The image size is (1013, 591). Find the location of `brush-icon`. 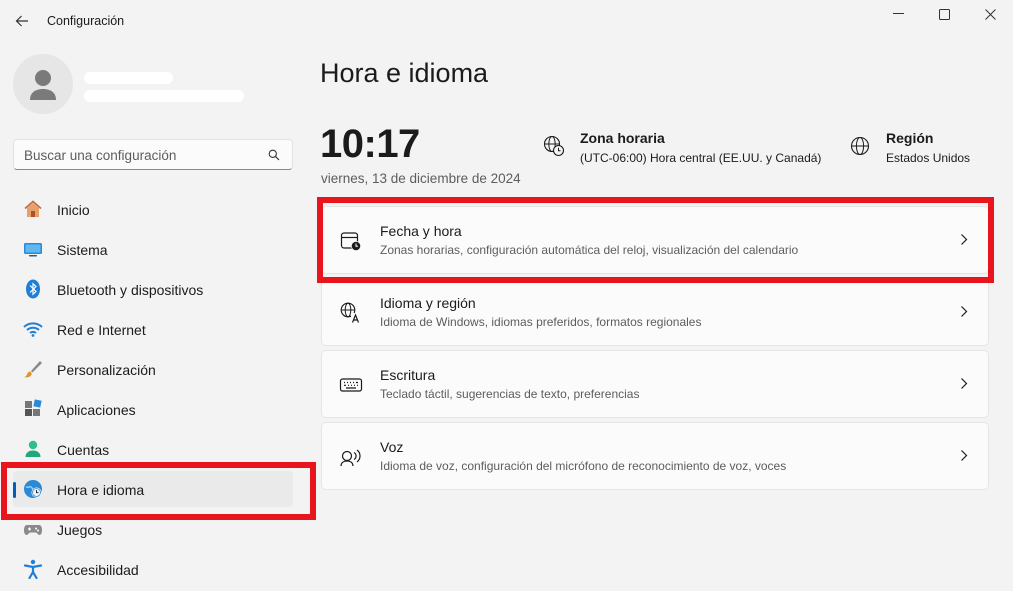

brush-icon is located at coordinates (33, 369).